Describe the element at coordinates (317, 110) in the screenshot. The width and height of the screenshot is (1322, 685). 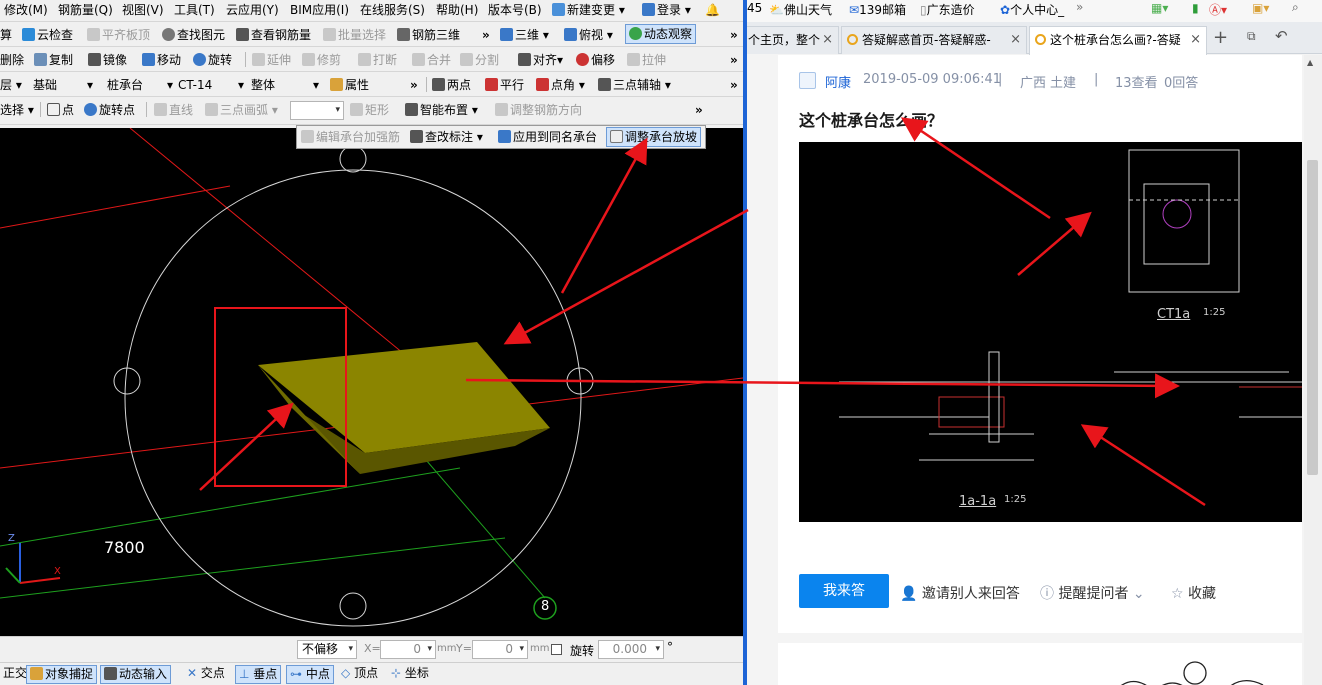
I see `arc-option-dropdown` at that location.